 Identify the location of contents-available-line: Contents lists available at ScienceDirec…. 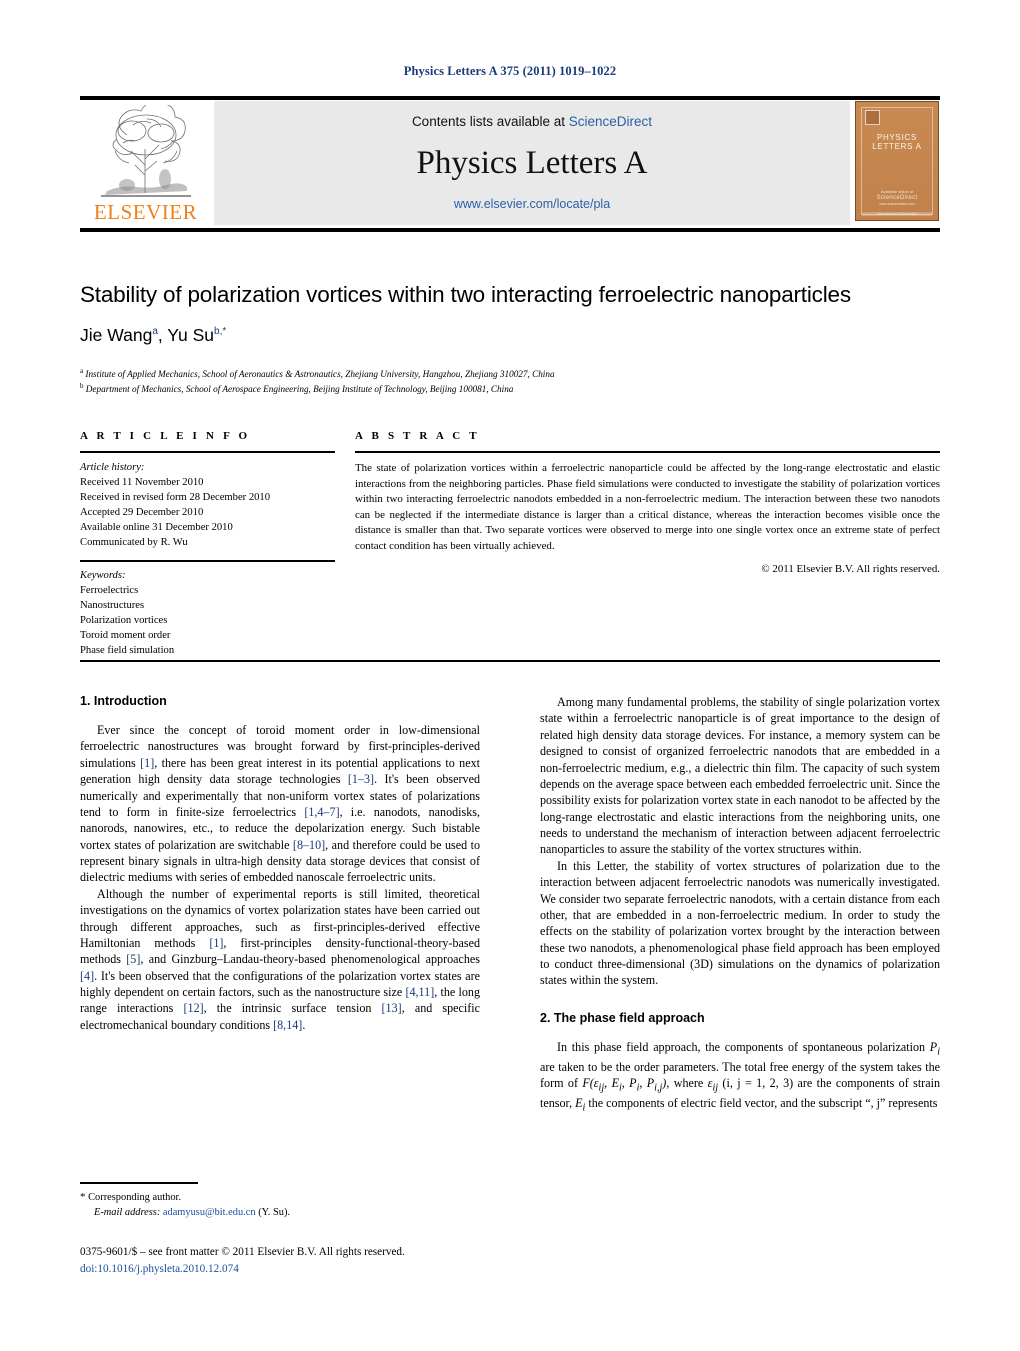
(532, 121).